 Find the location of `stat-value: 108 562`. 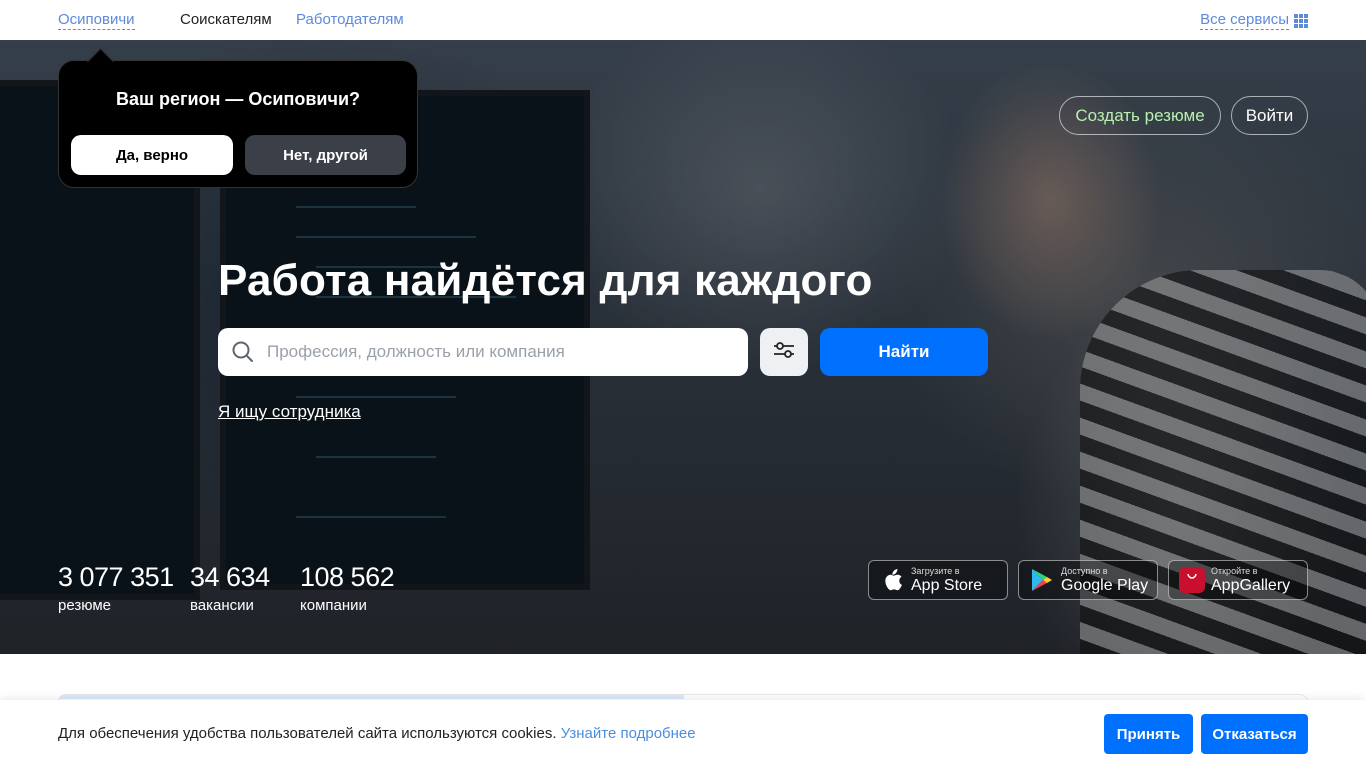

stat-value: 108 562 is located at coordinates (347, 577).